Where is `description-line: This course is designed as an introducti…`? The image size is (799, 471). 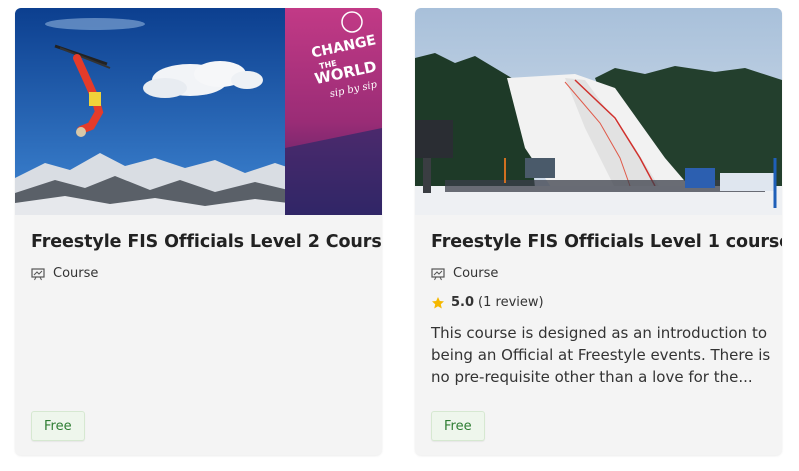
description-line: This course is designed as an introducti… is located at coordinates (599, 333).